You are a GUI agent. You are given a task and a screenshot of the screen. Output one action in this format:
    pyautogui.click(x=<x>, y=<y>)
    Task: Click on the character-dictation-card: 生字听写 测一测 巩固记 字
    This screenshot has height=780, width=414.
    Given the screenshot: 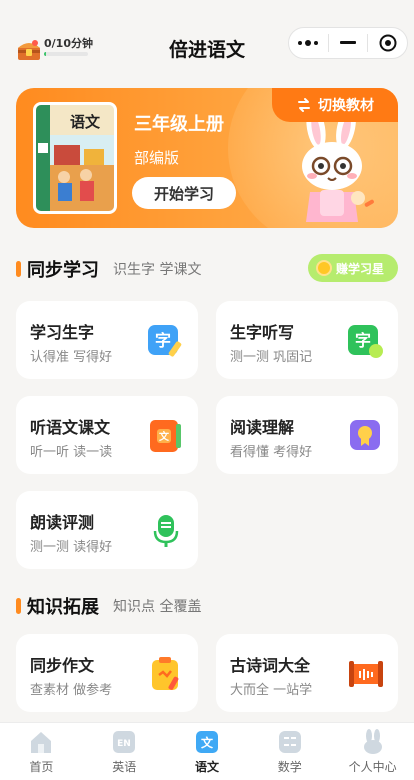 What is the action you would take?
    pyautogui.click(x=307, y=340)
    